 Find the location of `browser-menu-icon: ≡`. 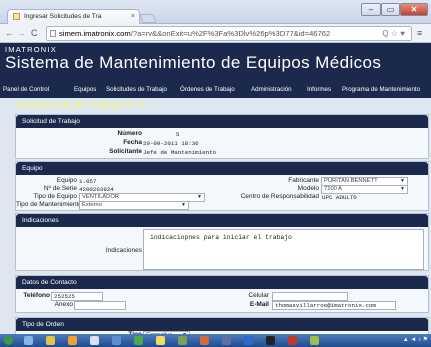

browser-menu-icon: ≡ is located at coordinates (419, 33).